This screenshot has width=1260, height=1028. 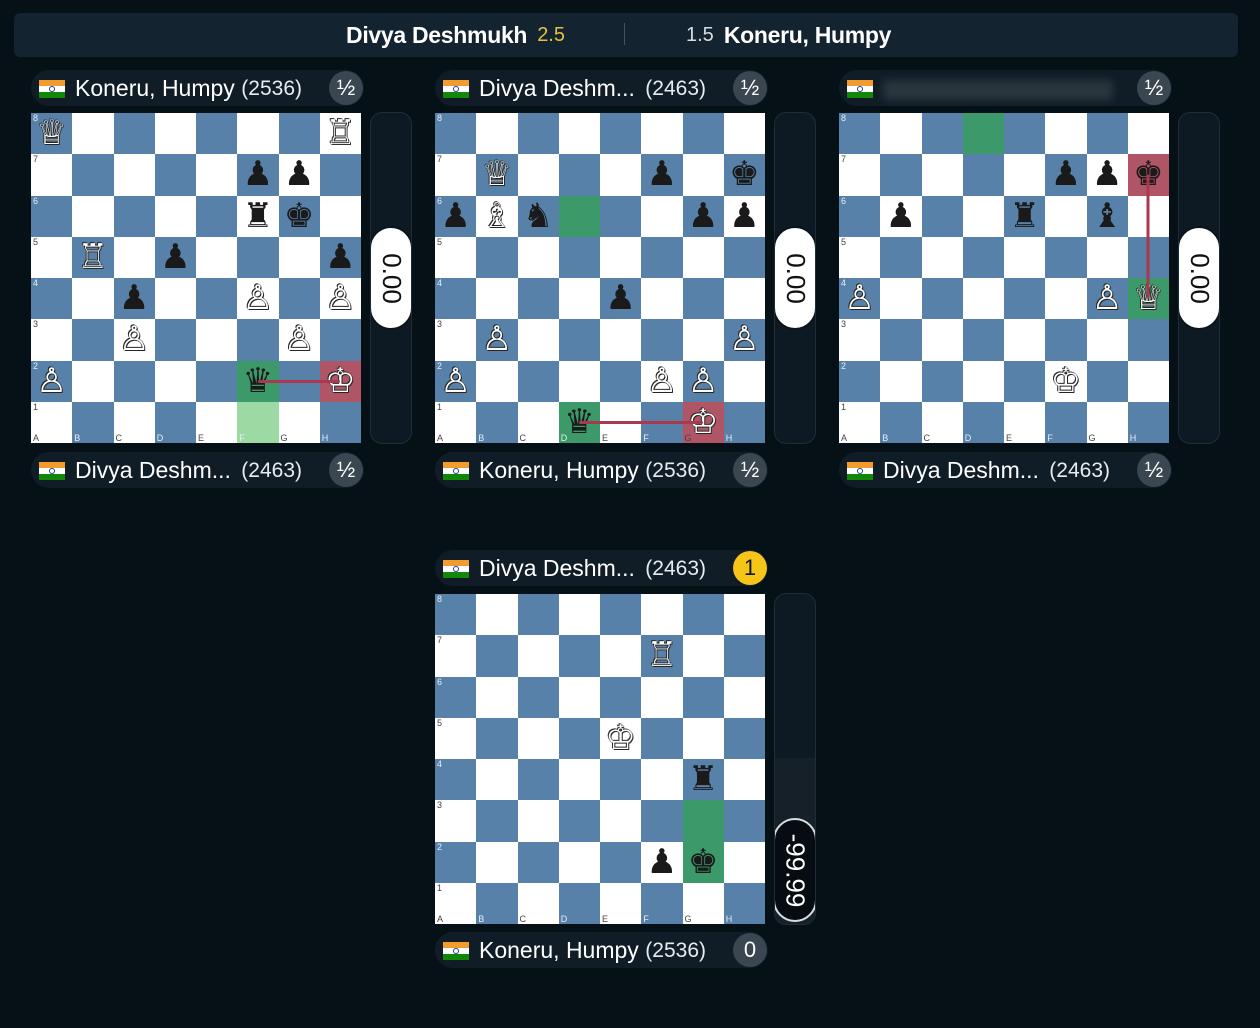 What do you see at coordinates (258, 422) in the screenshot?
I see `square-f1: F` at bounding box center [258, 422].